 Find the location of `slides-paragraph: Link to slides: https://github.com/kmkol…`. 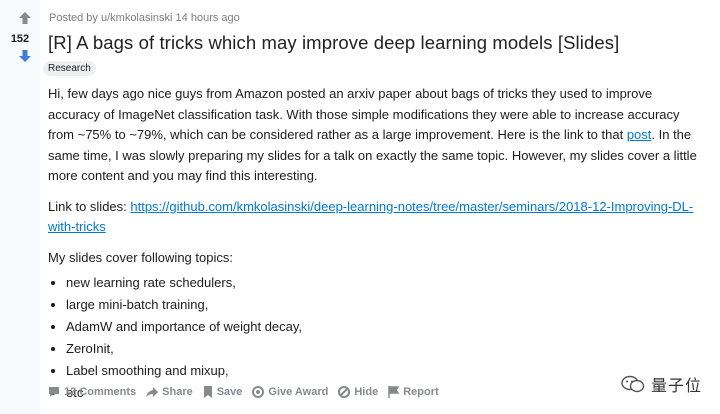

slides-paragraph: Link to slides: https://github.com/kmkol… is located at coordinates (371, 216).